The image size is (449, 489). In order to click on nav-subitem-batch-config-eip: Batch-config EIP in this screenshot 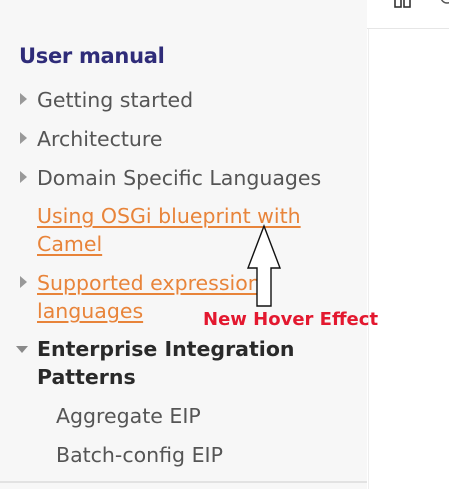, I will do `click(139, 455)`.